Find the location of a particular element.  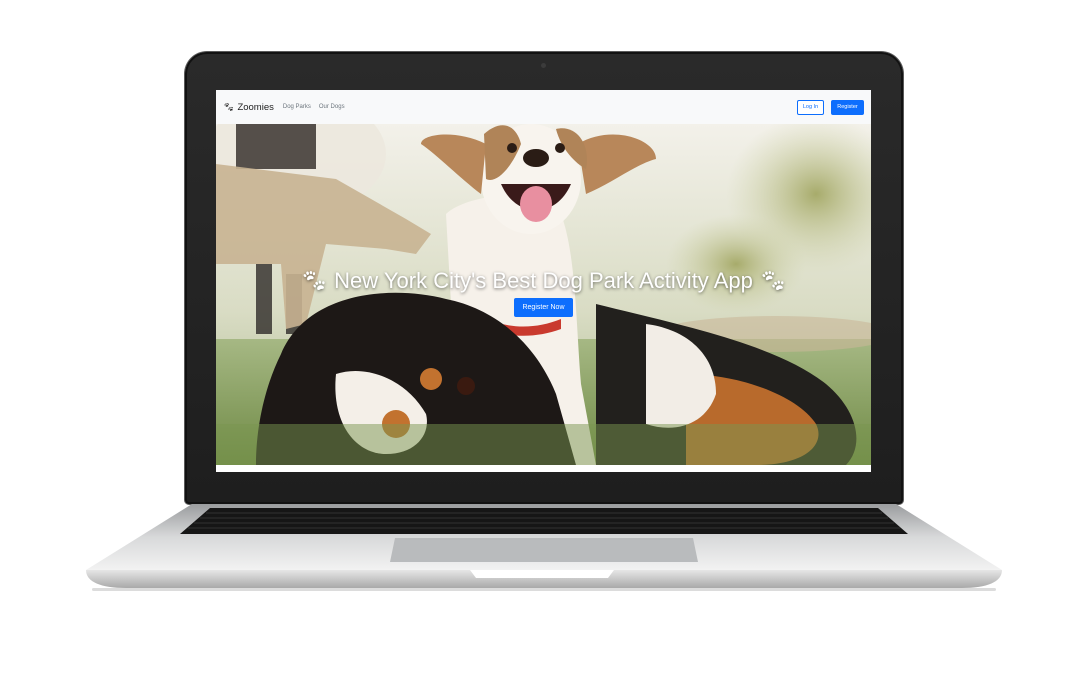

nav-link-dog-parks: Dog Parks is located at coordinates (297, 107).